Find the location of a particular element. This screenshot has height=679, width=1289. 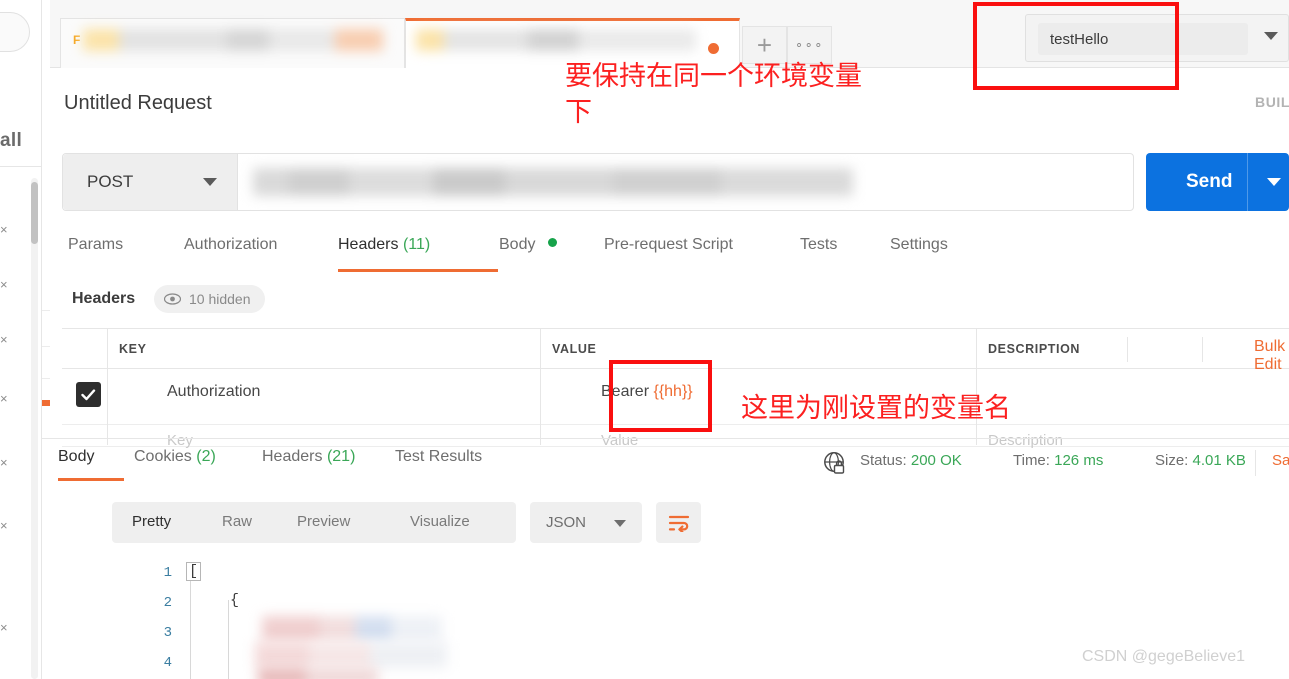

annotation-text-variable: 这里为刚设置的变量名 is located at coordinates (876, 408).